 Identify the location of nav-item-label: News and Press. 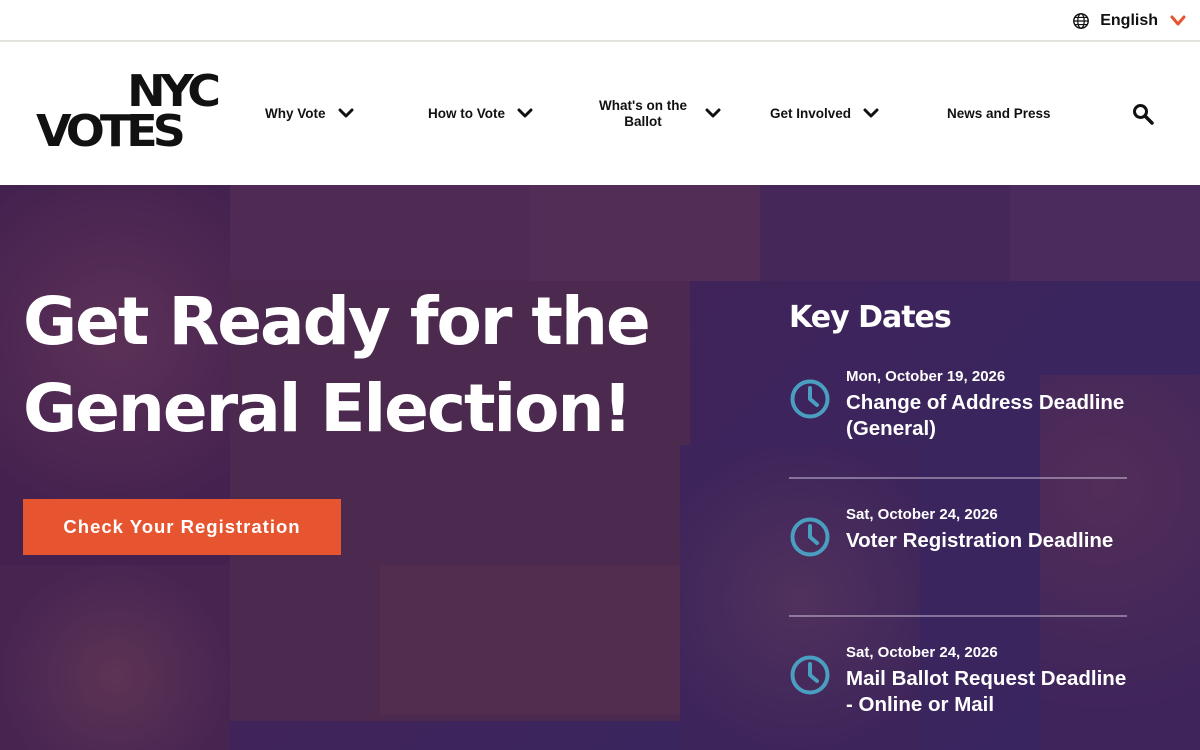
(999, 113).